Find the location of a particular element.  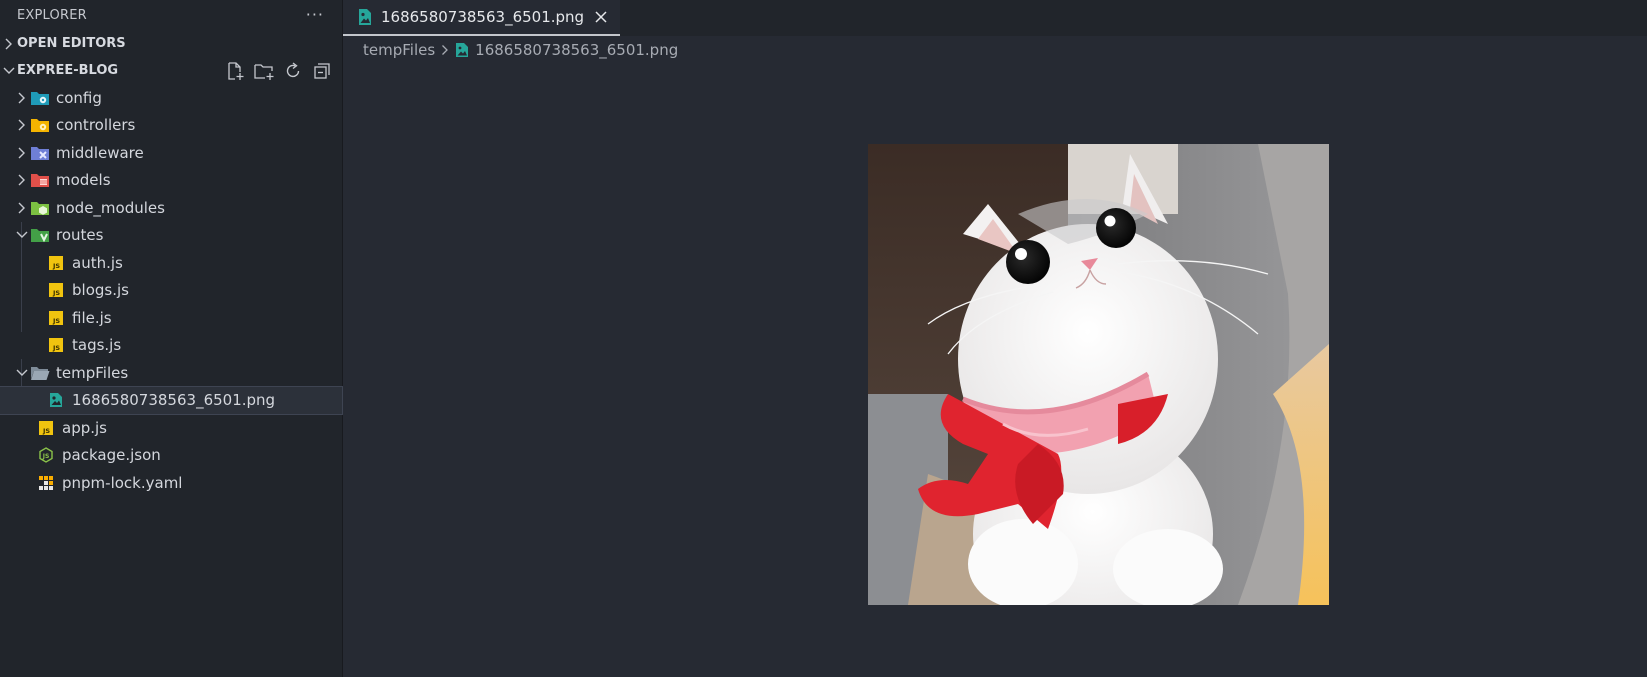

new-file-icon is located at coordinates (235, 71).